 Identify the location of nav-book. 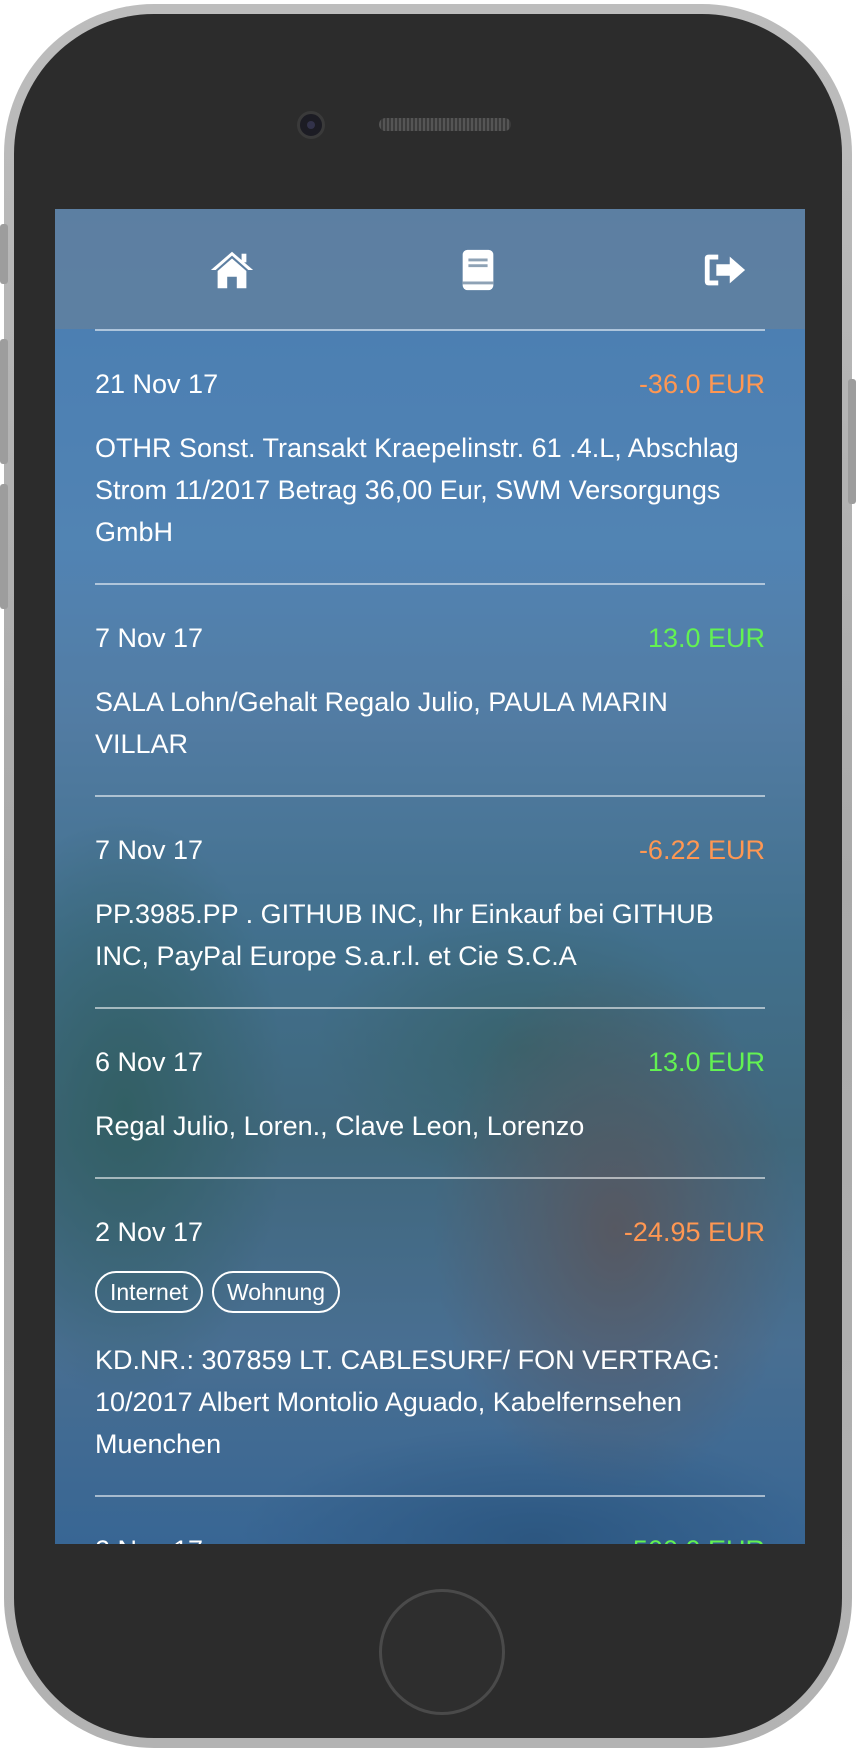
(478, 270).